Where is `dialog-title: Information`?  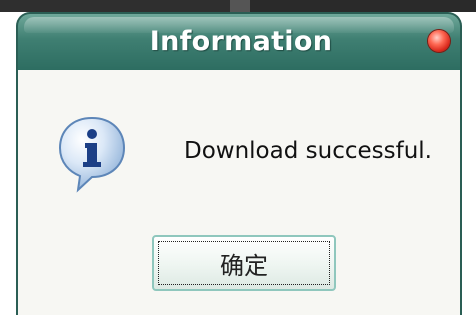
dialog-title: Information is located at coordinates (241, 41).